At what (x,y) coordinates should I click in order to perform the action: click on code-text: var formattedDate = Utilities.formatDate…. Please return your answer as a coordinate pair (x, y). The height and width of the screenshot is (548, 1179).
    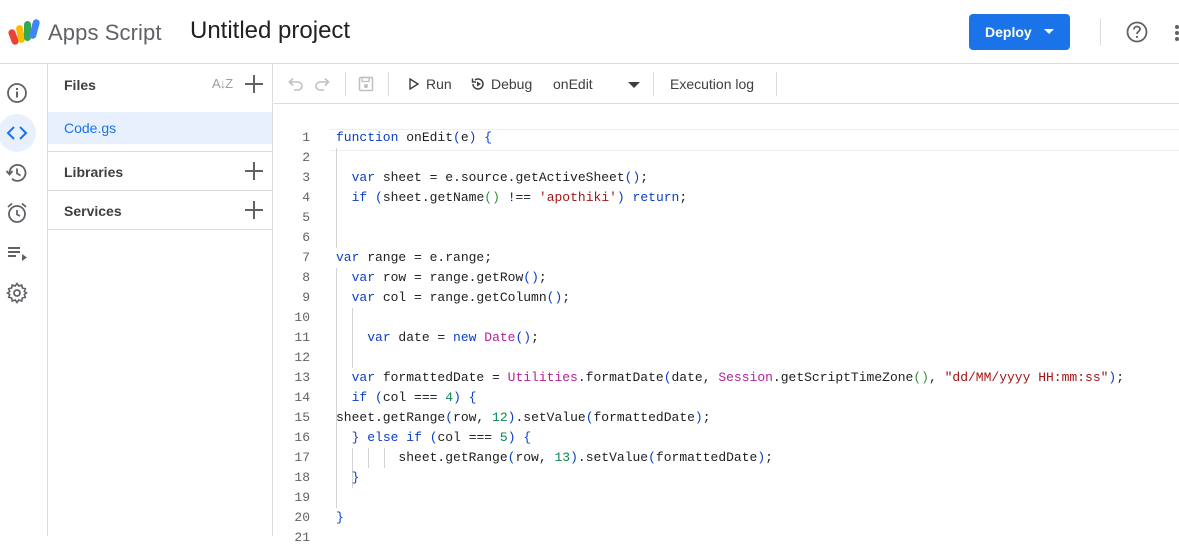
    Looking at the image, I should click on (738, 377).